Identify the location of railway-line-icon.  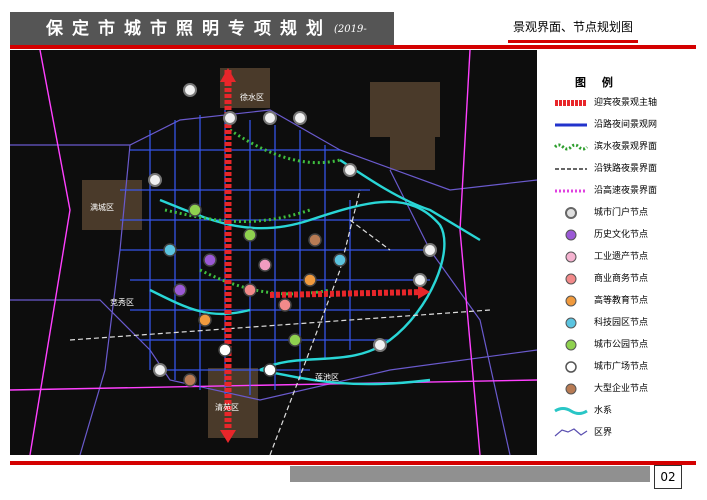
(571, 169).